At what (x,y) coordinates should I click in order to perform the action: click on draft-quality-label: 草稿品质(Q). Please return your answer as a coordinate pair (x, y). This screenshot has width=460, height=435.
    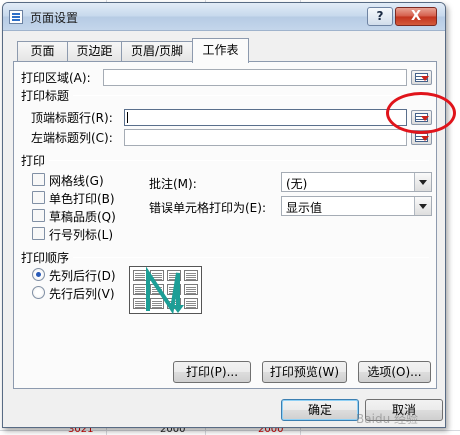
    Looking at the image, I should click on (82, 216).